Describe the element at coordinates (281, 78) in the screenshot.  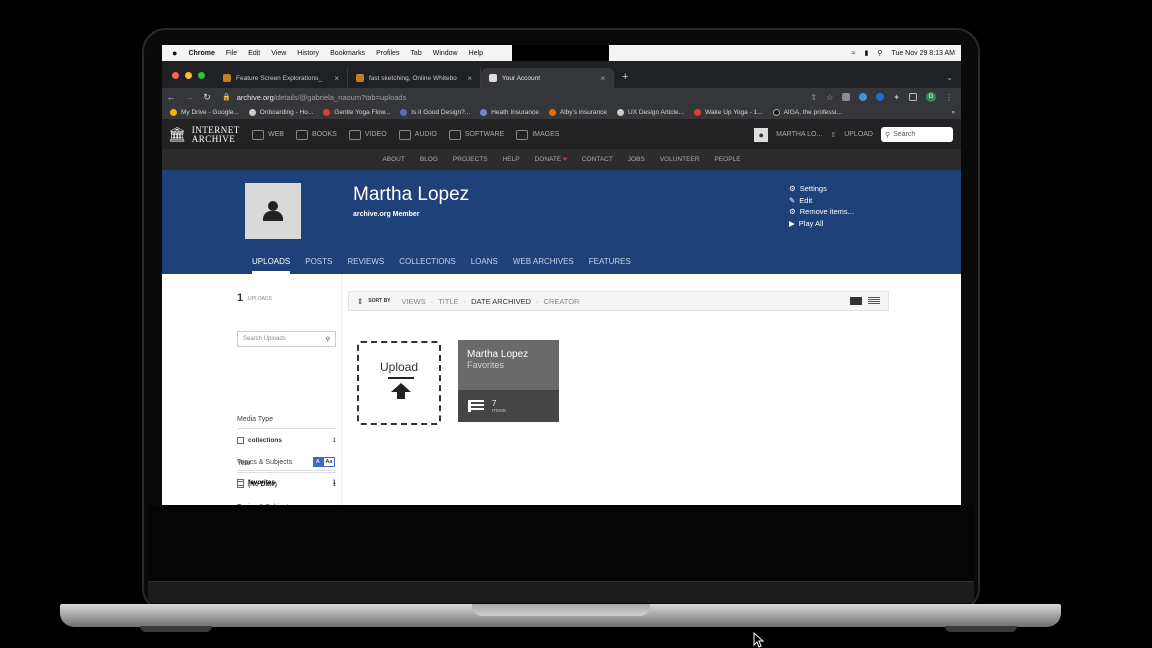
I see `tab-feature-screen: Feature Screen Explorations_ ×` at that location.